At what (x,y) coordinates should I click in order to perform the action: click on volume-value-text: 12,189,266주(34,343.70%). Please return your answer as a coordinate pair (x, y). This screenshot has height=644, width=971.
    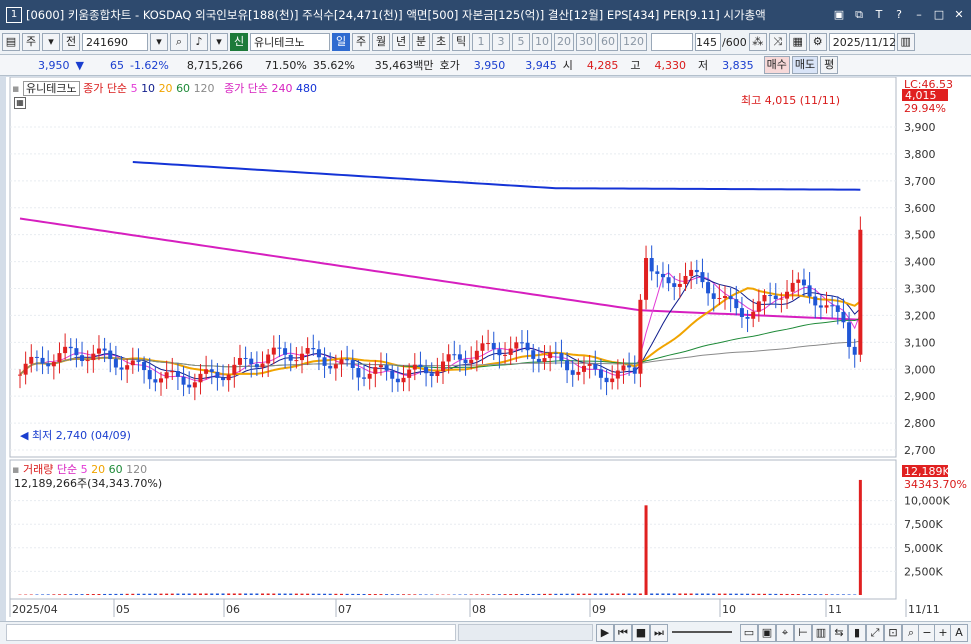
    Looking at the image, I should click on (88, 483).